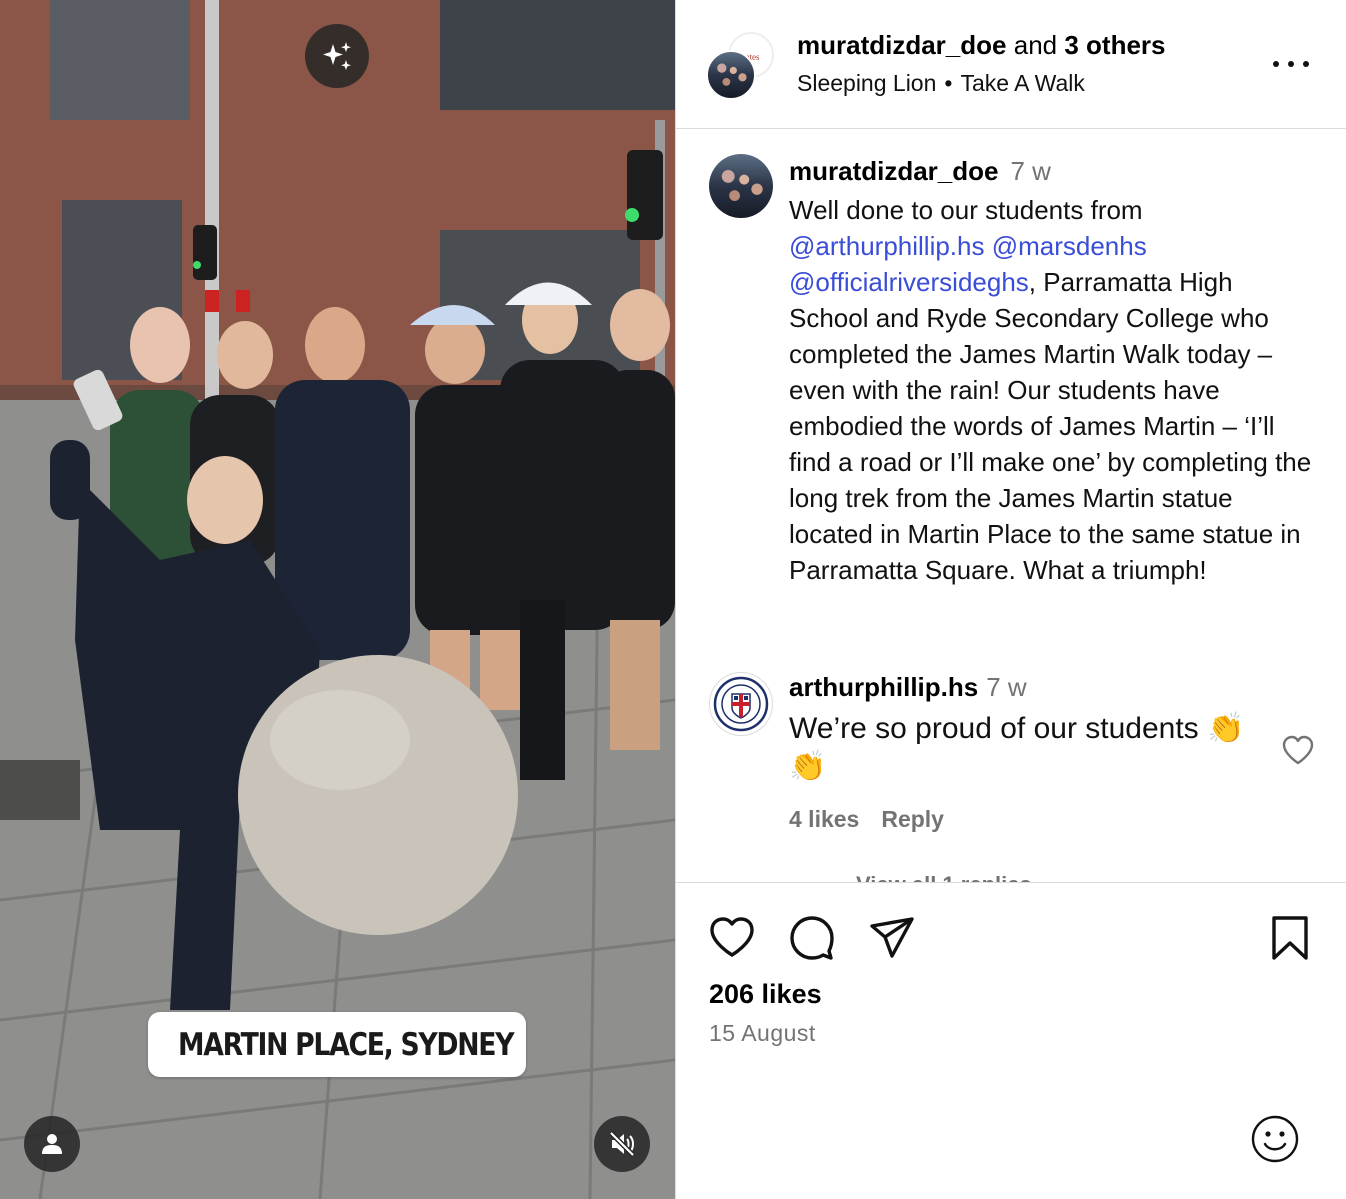  I want to click on smiley-icon, so click(1275, 1139).